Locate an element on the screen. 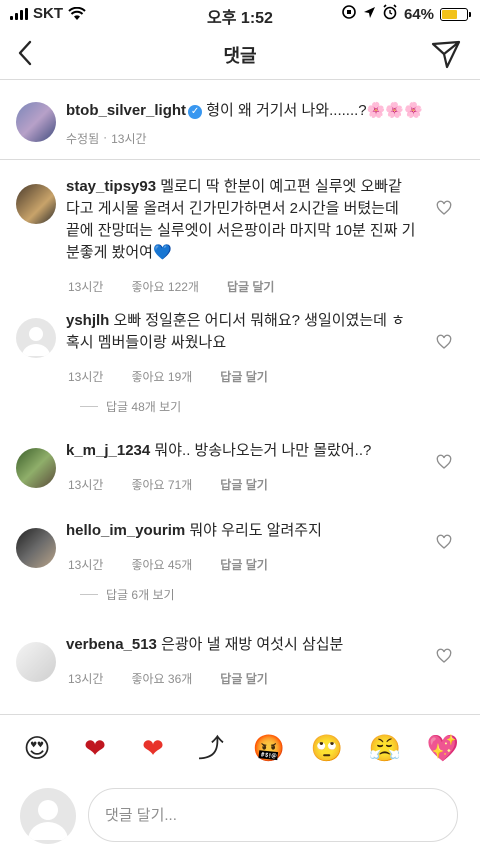  edited-label: 수정됨 is located at coordinates (83, 139).